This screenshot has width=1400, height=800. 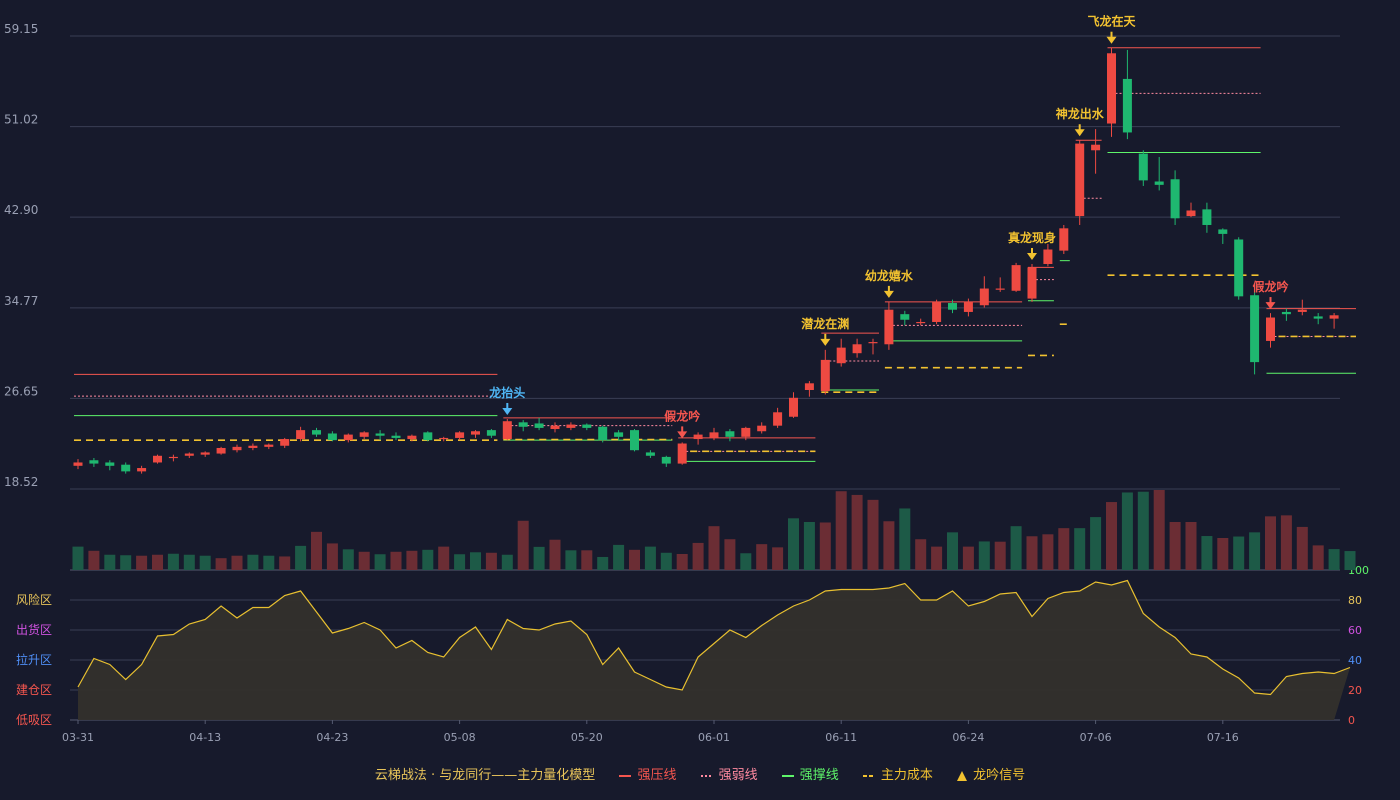 What do you see at coordinates (21, 120) in the screenshot?
I see `price-tick-label: 51.02` at bounding box center [21, 120].